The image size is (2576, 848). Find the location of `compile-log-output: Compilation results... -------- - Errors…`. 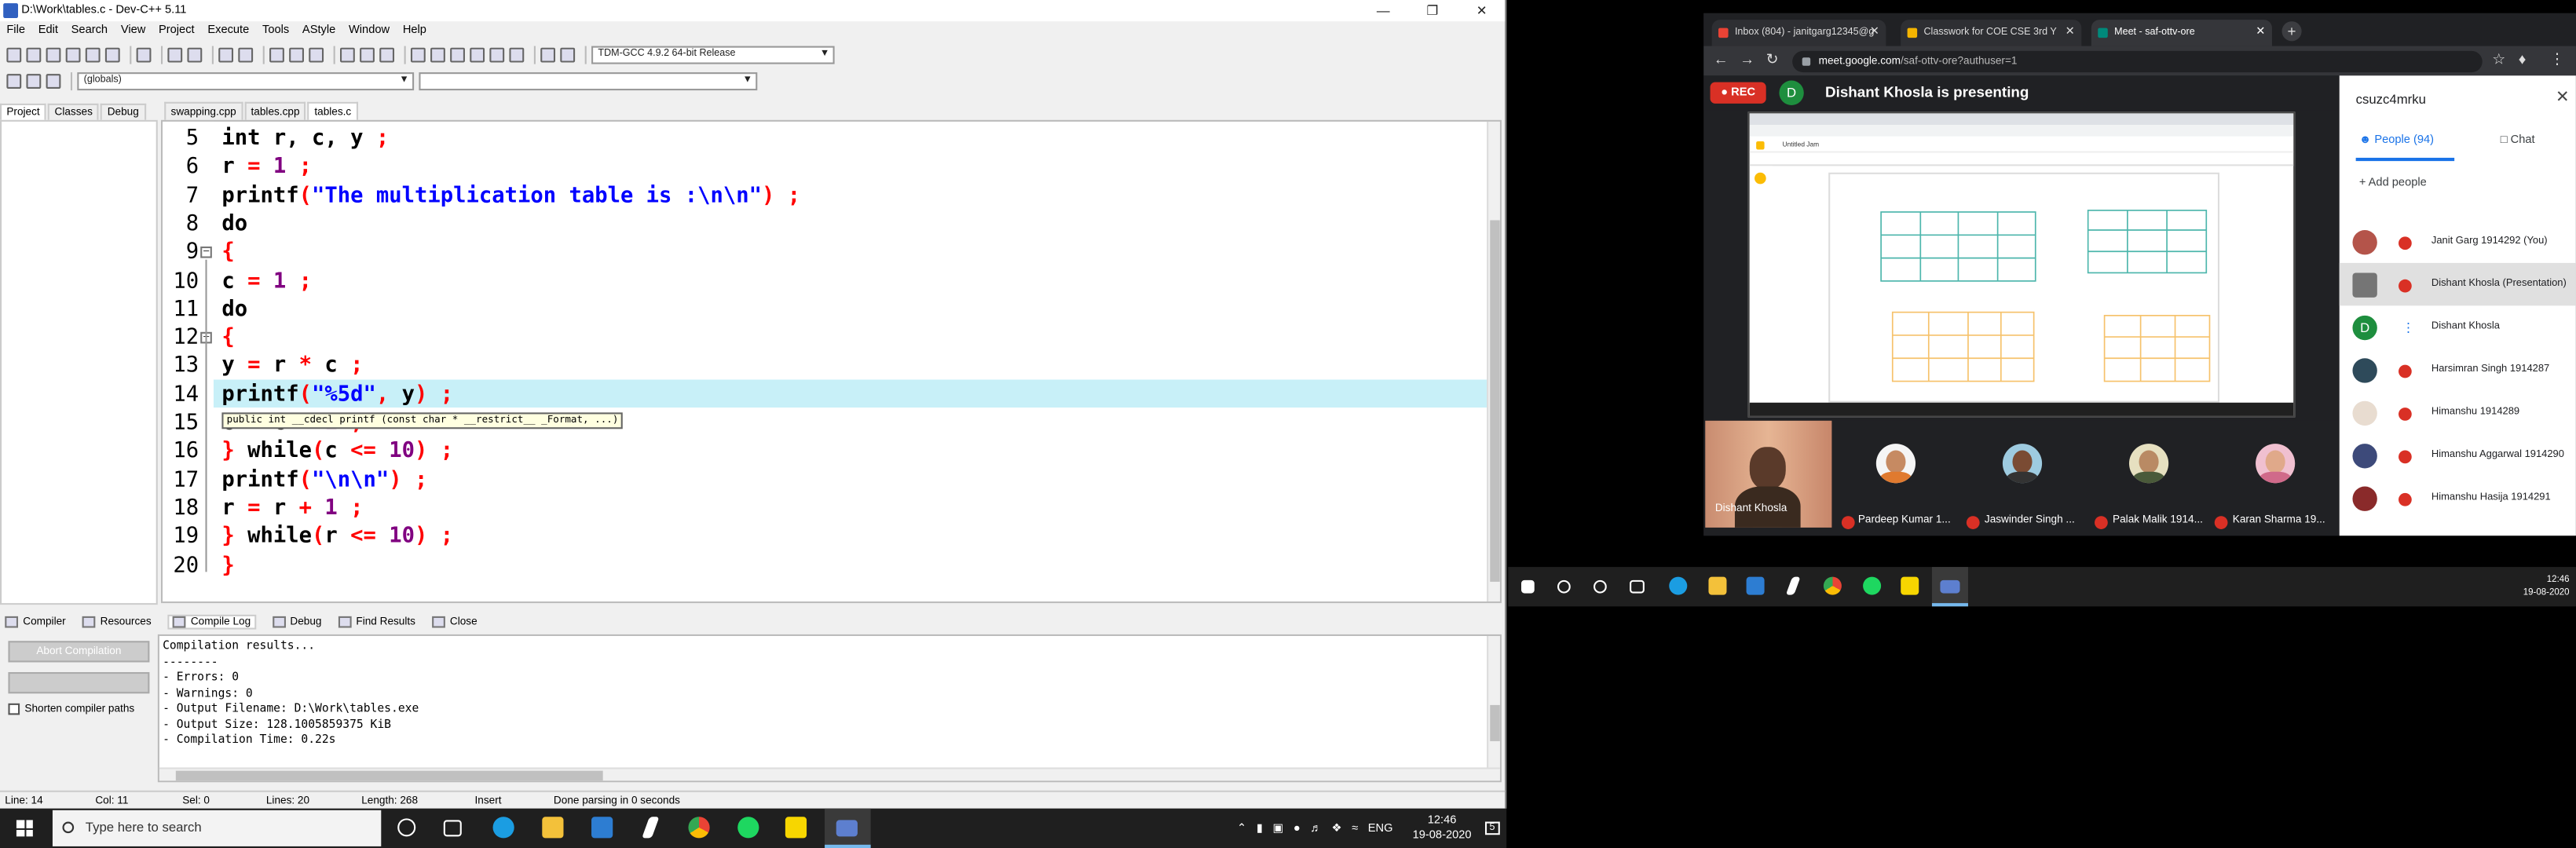

compile-log-output: Compilation results... -------- - Errors… is located at coordinates (829, 709).